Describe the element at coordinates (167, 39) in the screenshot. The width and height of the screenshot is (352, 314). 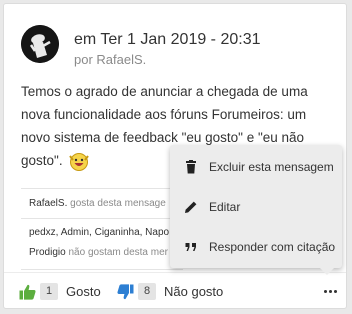
I see `post-date: em Ter 1 Jan 2019 - 20:31` at that location.